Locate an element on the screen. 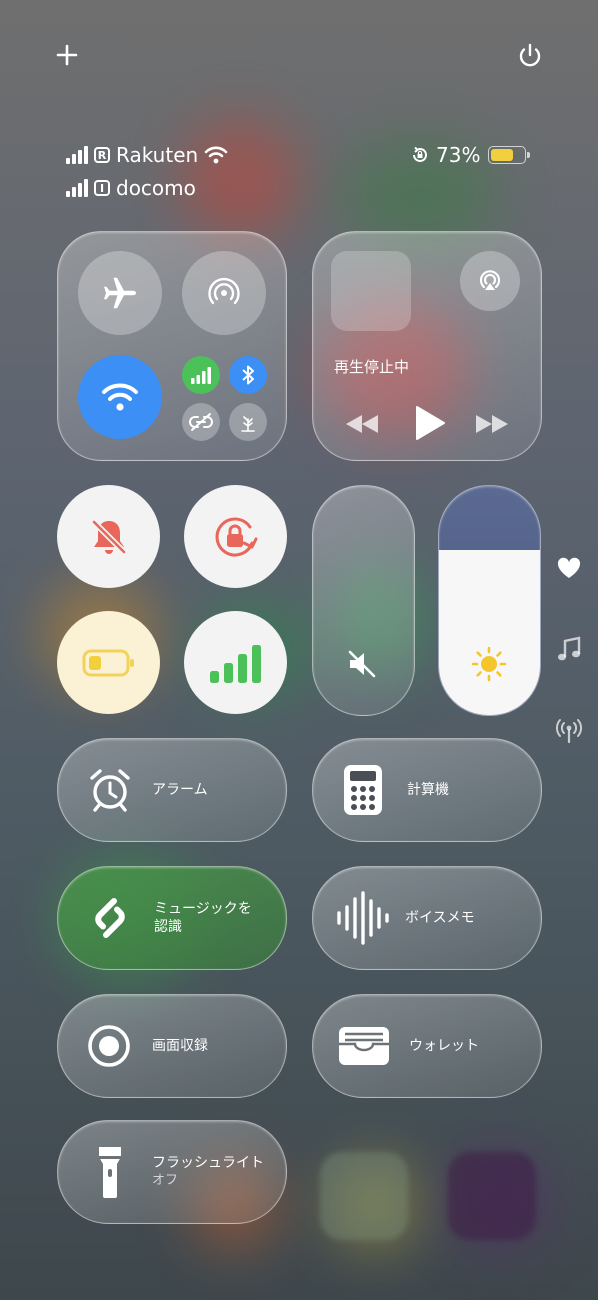  airplane-mode-button is located at coordinates (120, 293).